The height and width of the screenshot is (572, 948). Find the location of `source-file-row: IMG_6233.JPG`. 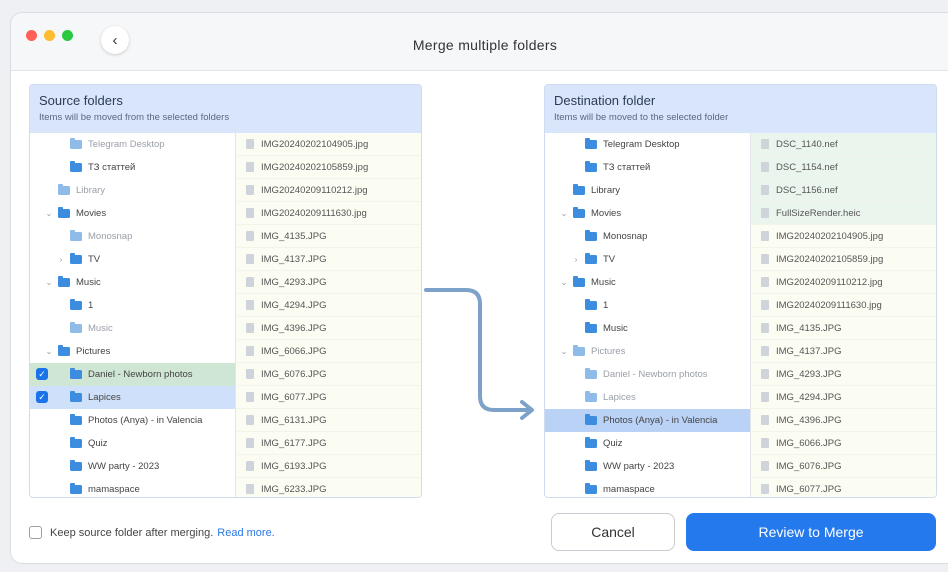

source-file-row: IMG_6233.JPG is located at coordinates (328, 487).